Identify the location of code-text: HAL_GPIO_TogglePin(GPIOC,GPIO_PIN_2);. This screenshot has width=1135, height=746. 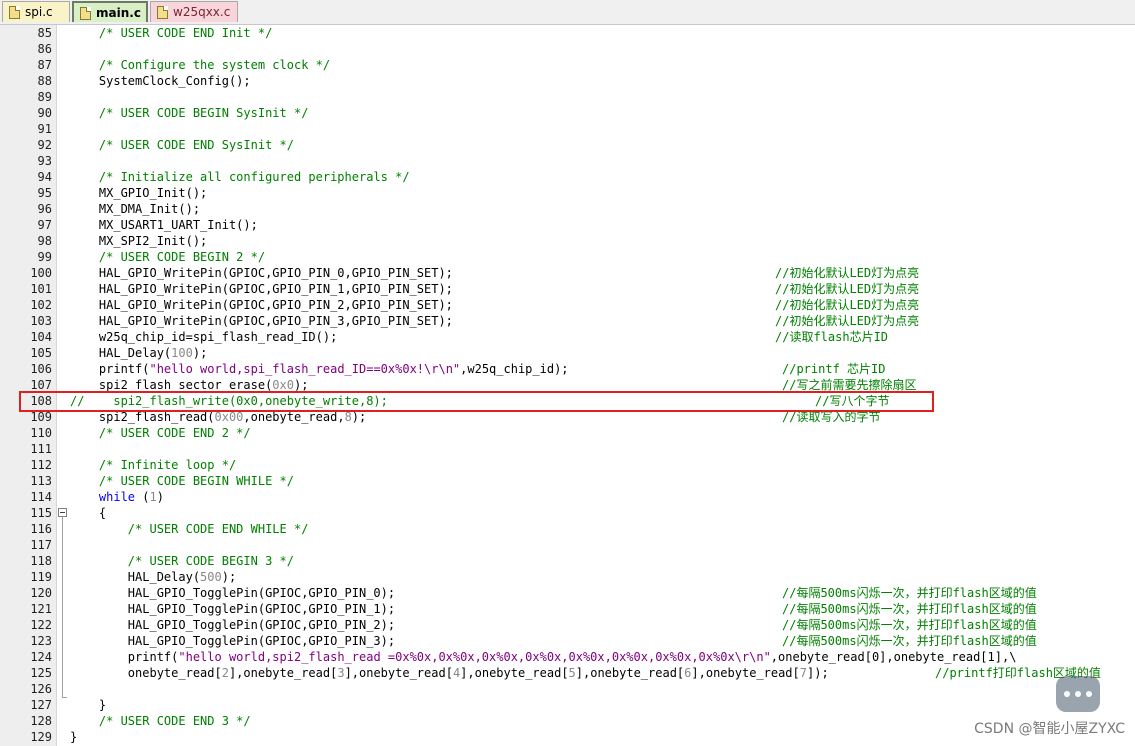
(233, 625).